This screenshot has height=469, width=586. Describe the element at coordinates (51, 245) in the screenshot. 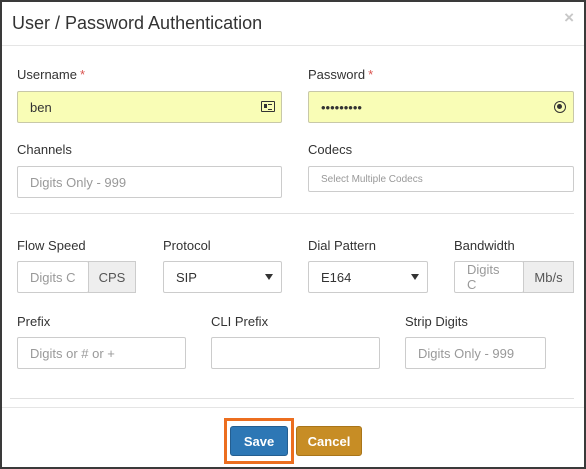

I see `flow-speed-label: Flow Speed` at that location.